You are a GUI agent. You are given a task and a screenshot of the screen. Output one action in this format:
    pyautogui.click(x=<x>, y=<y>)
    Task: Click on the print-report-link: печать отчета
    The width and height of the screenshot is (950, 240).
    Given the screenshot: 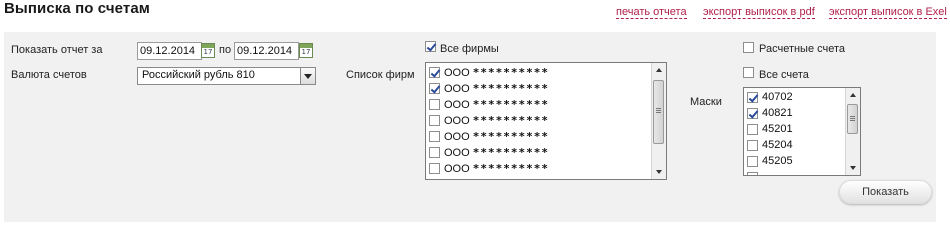 What is the action you would take?
    pyautogui.click(x=651, y=12)
    